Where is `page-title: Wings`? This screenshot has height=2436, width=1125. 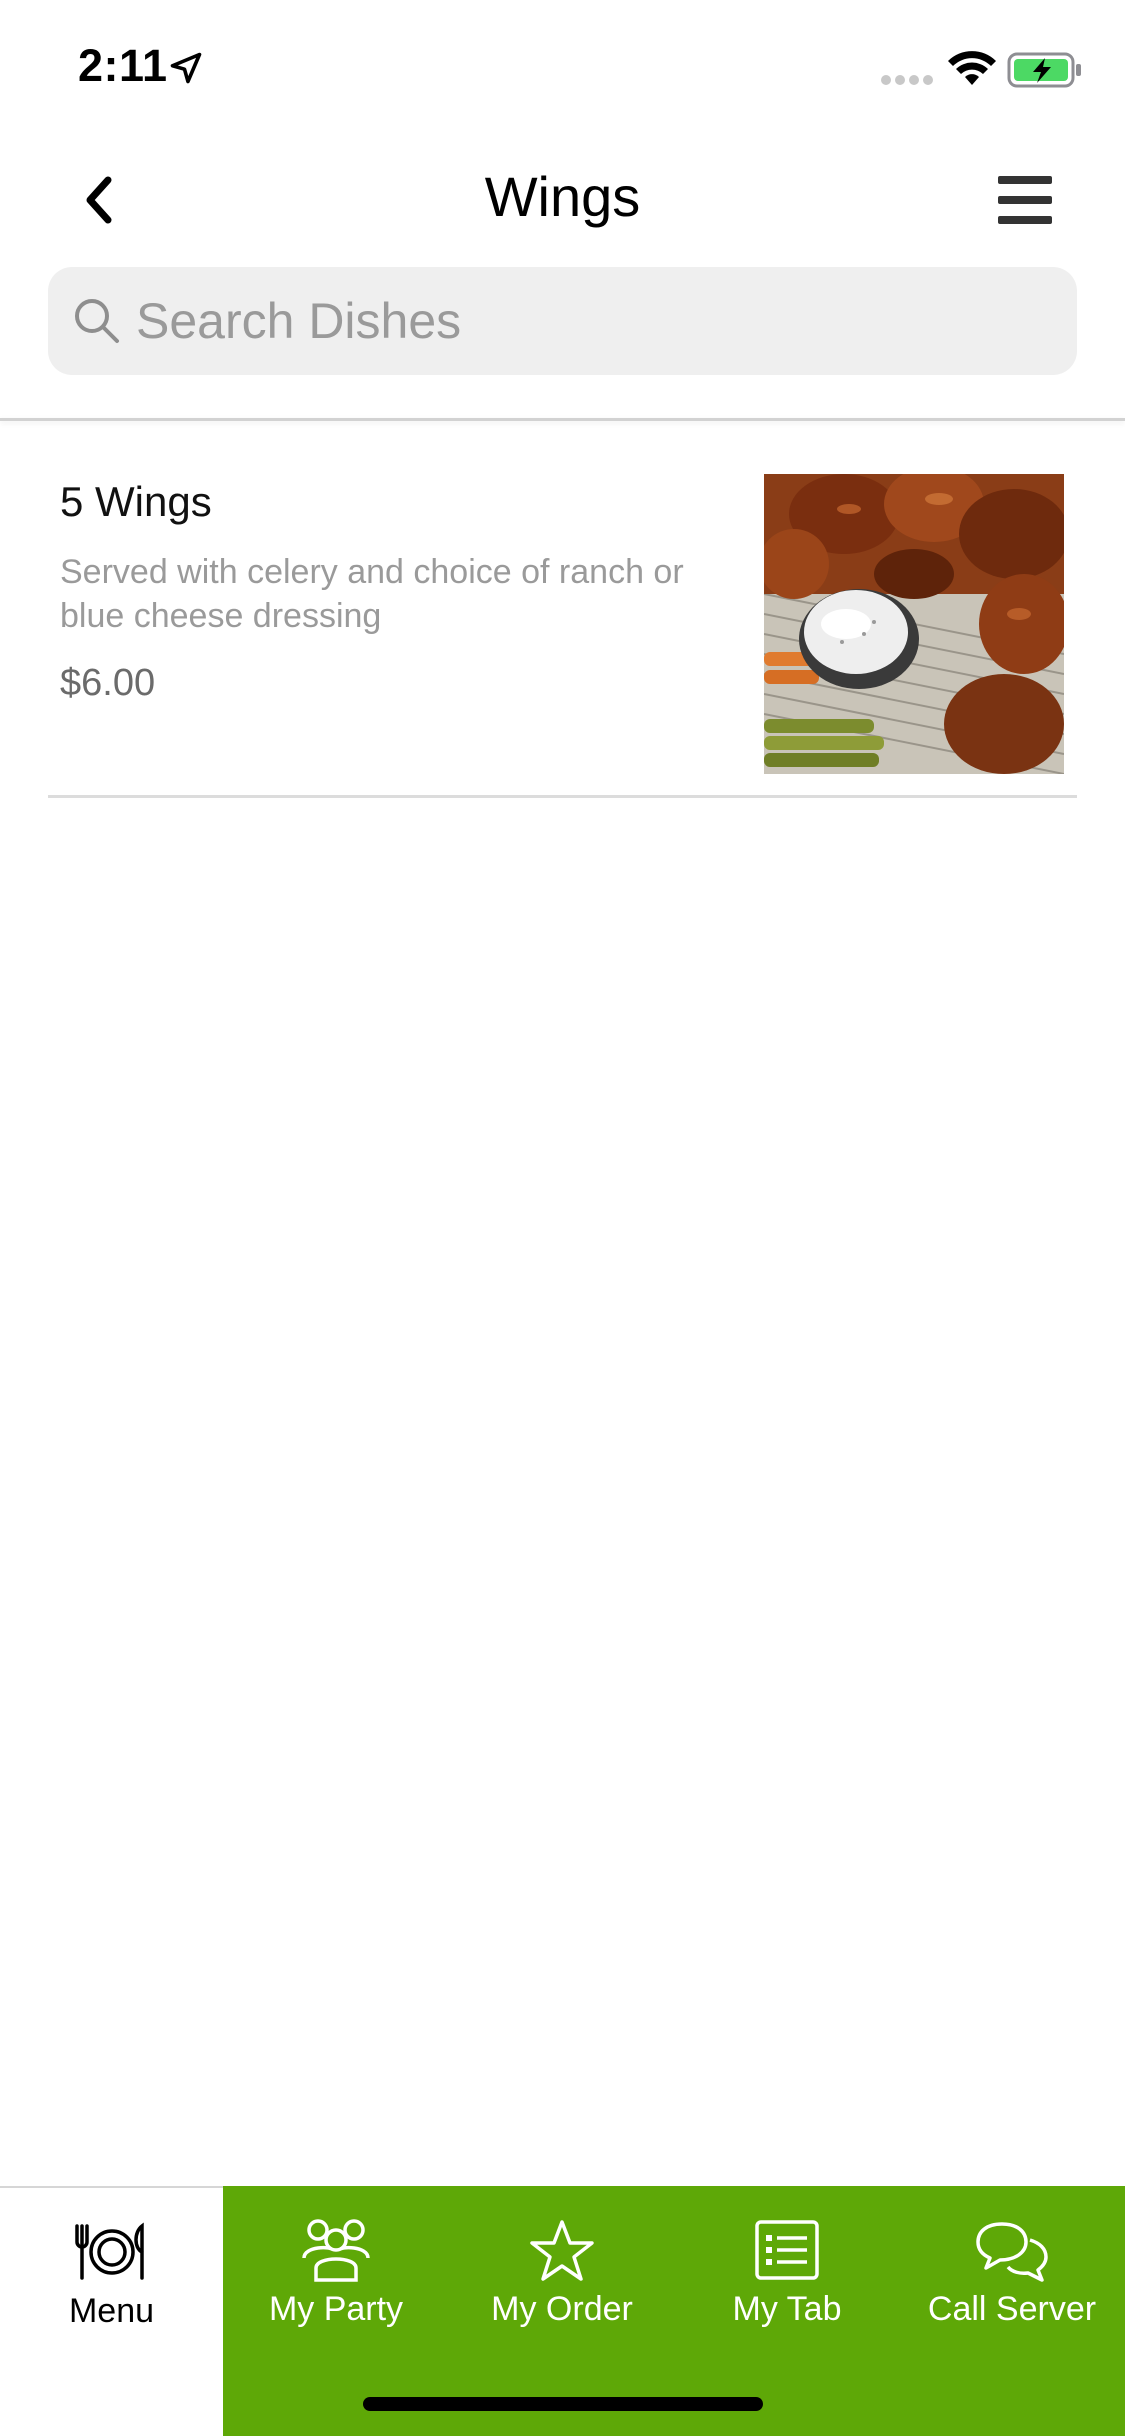
page-title: Wings is located at coordinates (562, 196).